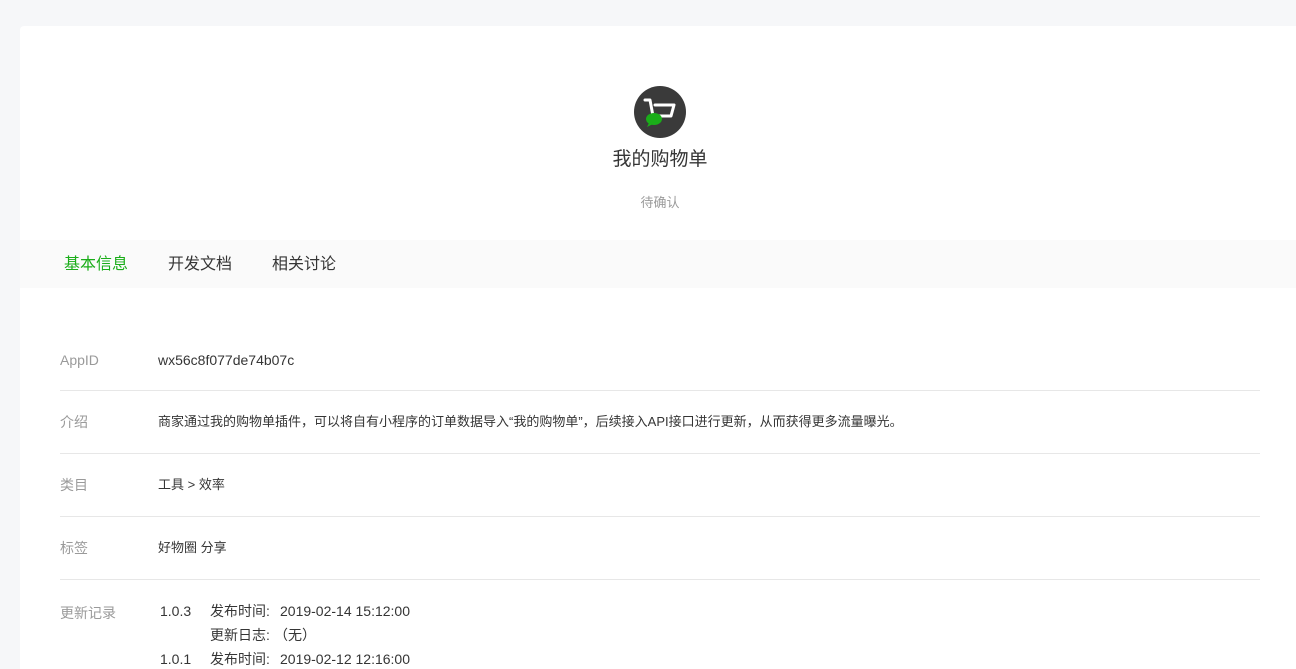  Describe the element at coordinates (176, 659) in the screenshot. I see `version-number: 1.0.1` at that location.